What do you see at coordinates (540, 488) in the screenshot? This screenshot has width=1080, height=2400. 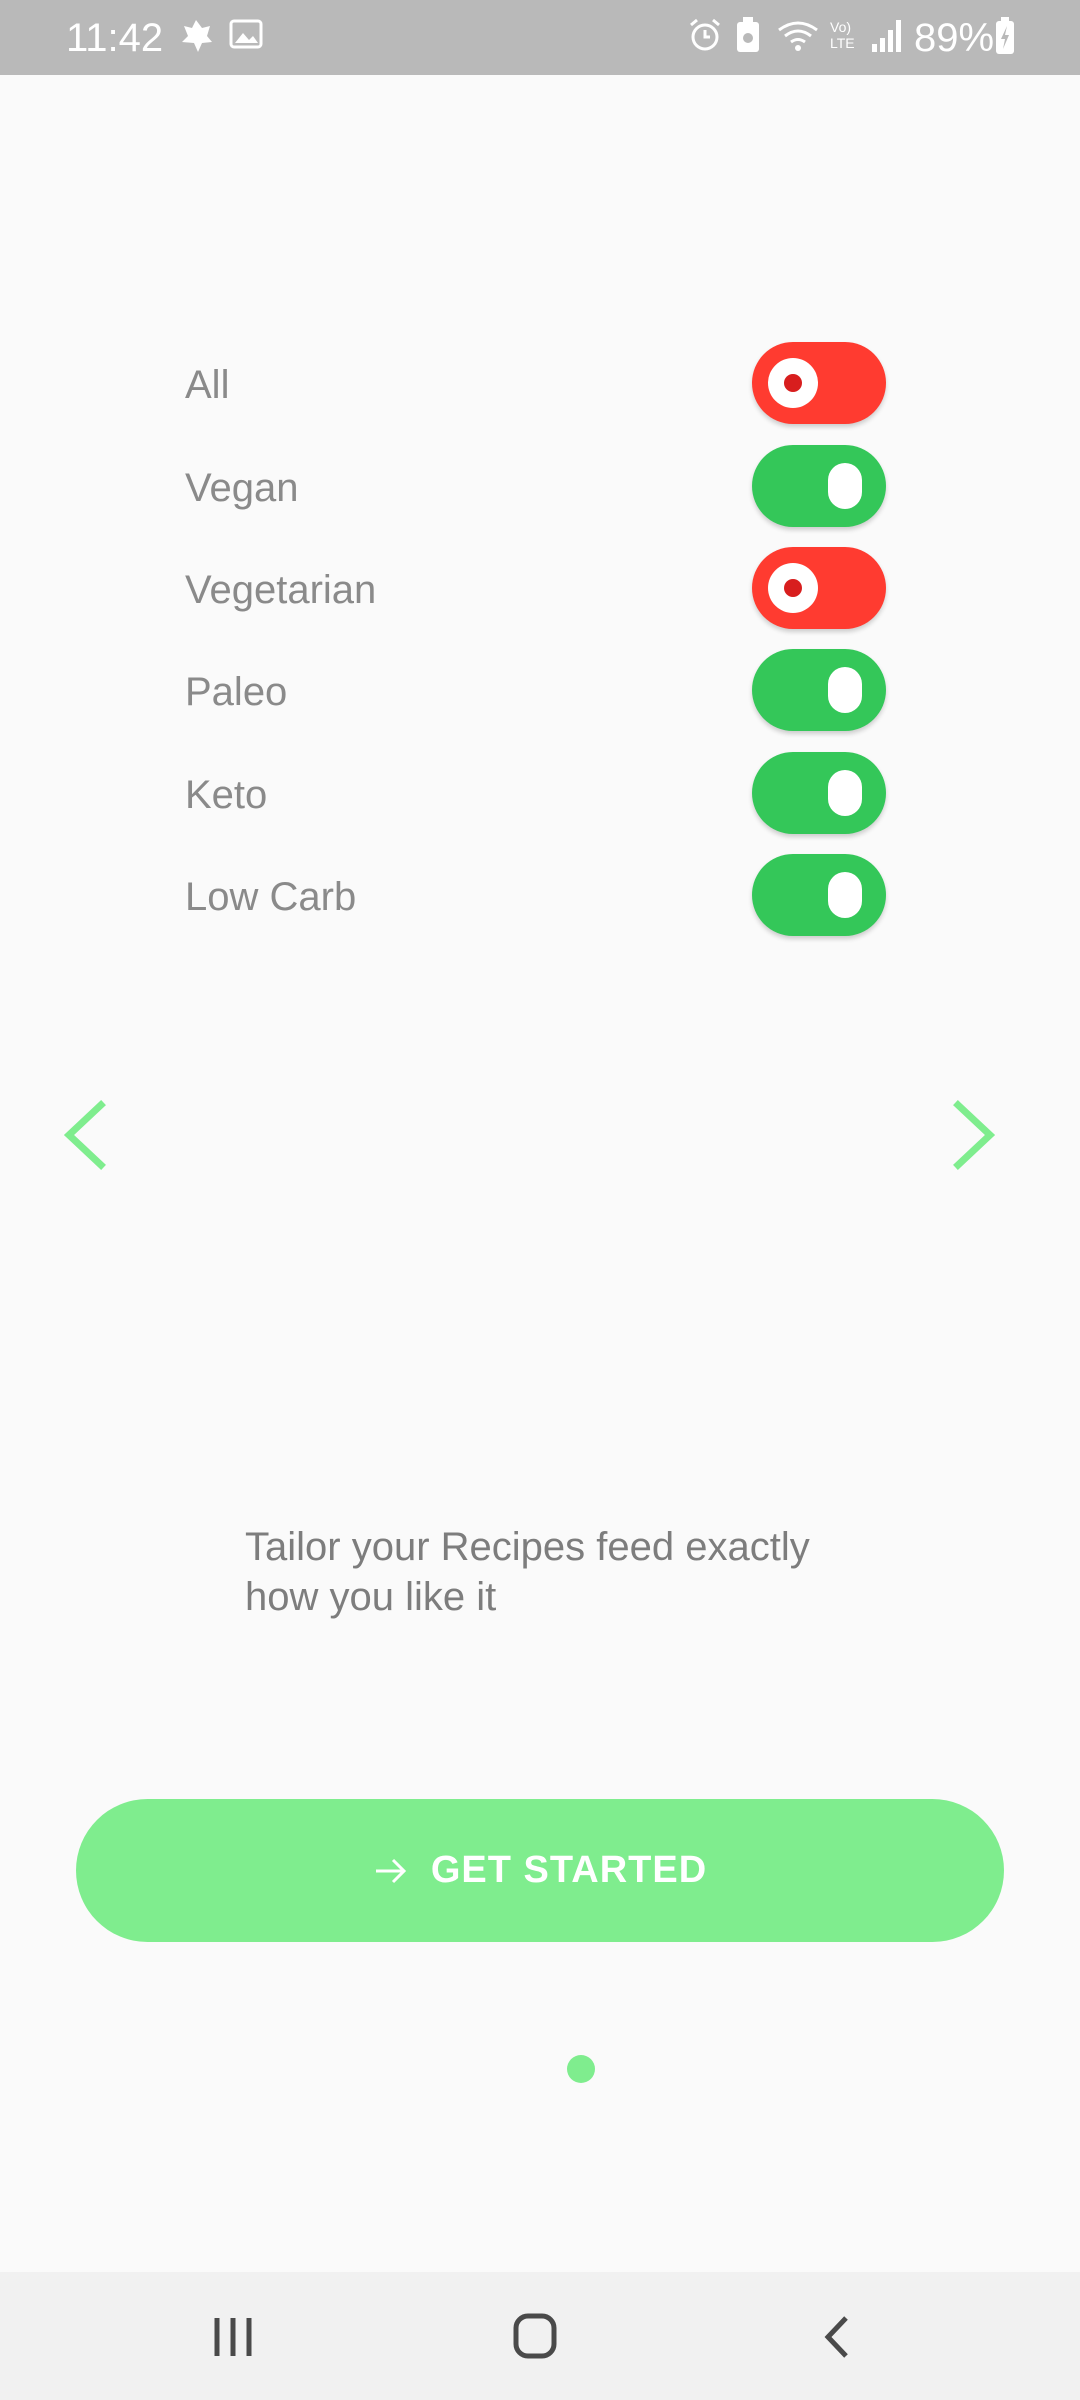 I see `toggle-row-vegan: Vegan` at bounding box center [540, 488].